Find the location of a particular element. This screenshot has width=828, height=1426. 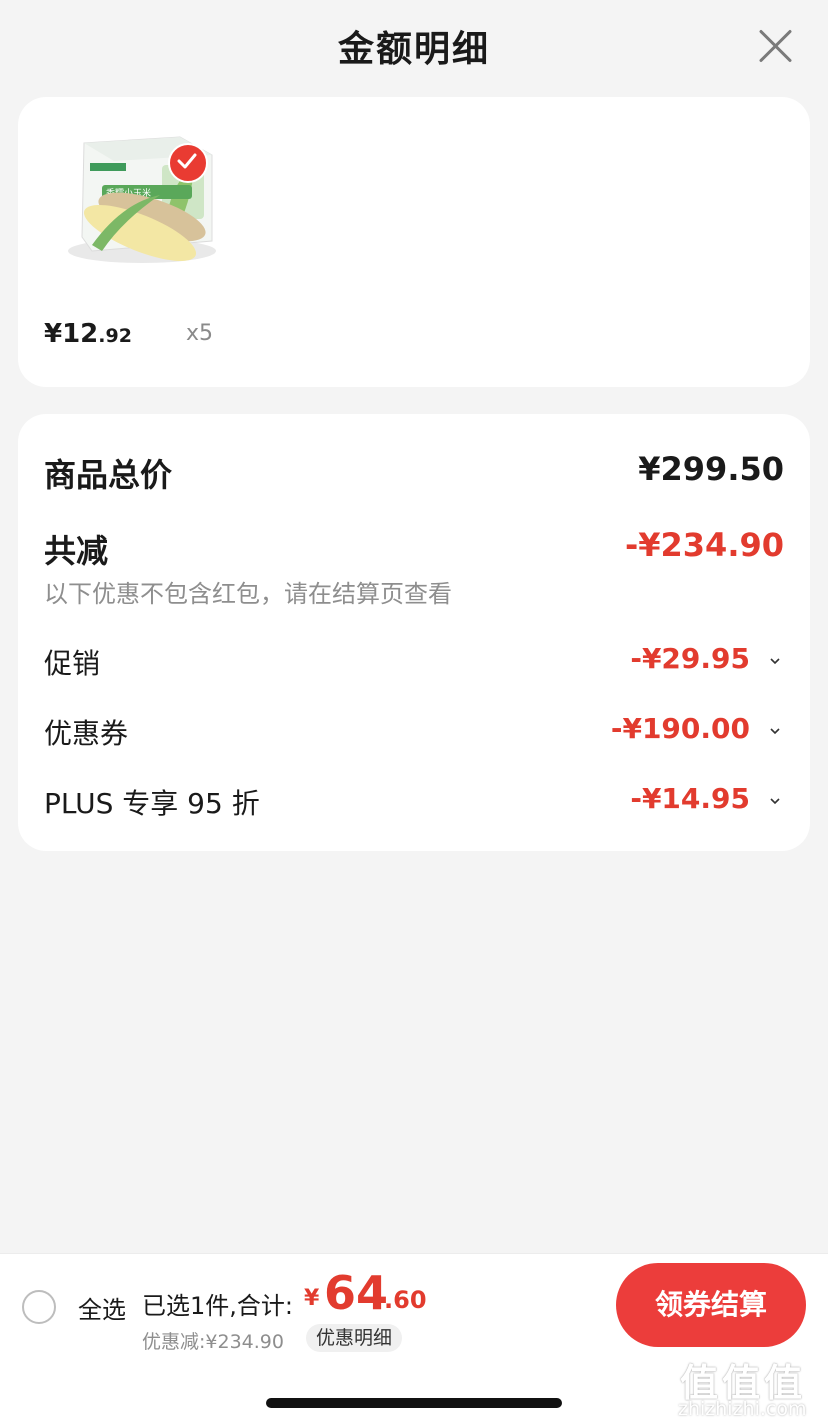

discount-summary-text: 优惠减:¥234.90 is located at coordinates (213, 1342).